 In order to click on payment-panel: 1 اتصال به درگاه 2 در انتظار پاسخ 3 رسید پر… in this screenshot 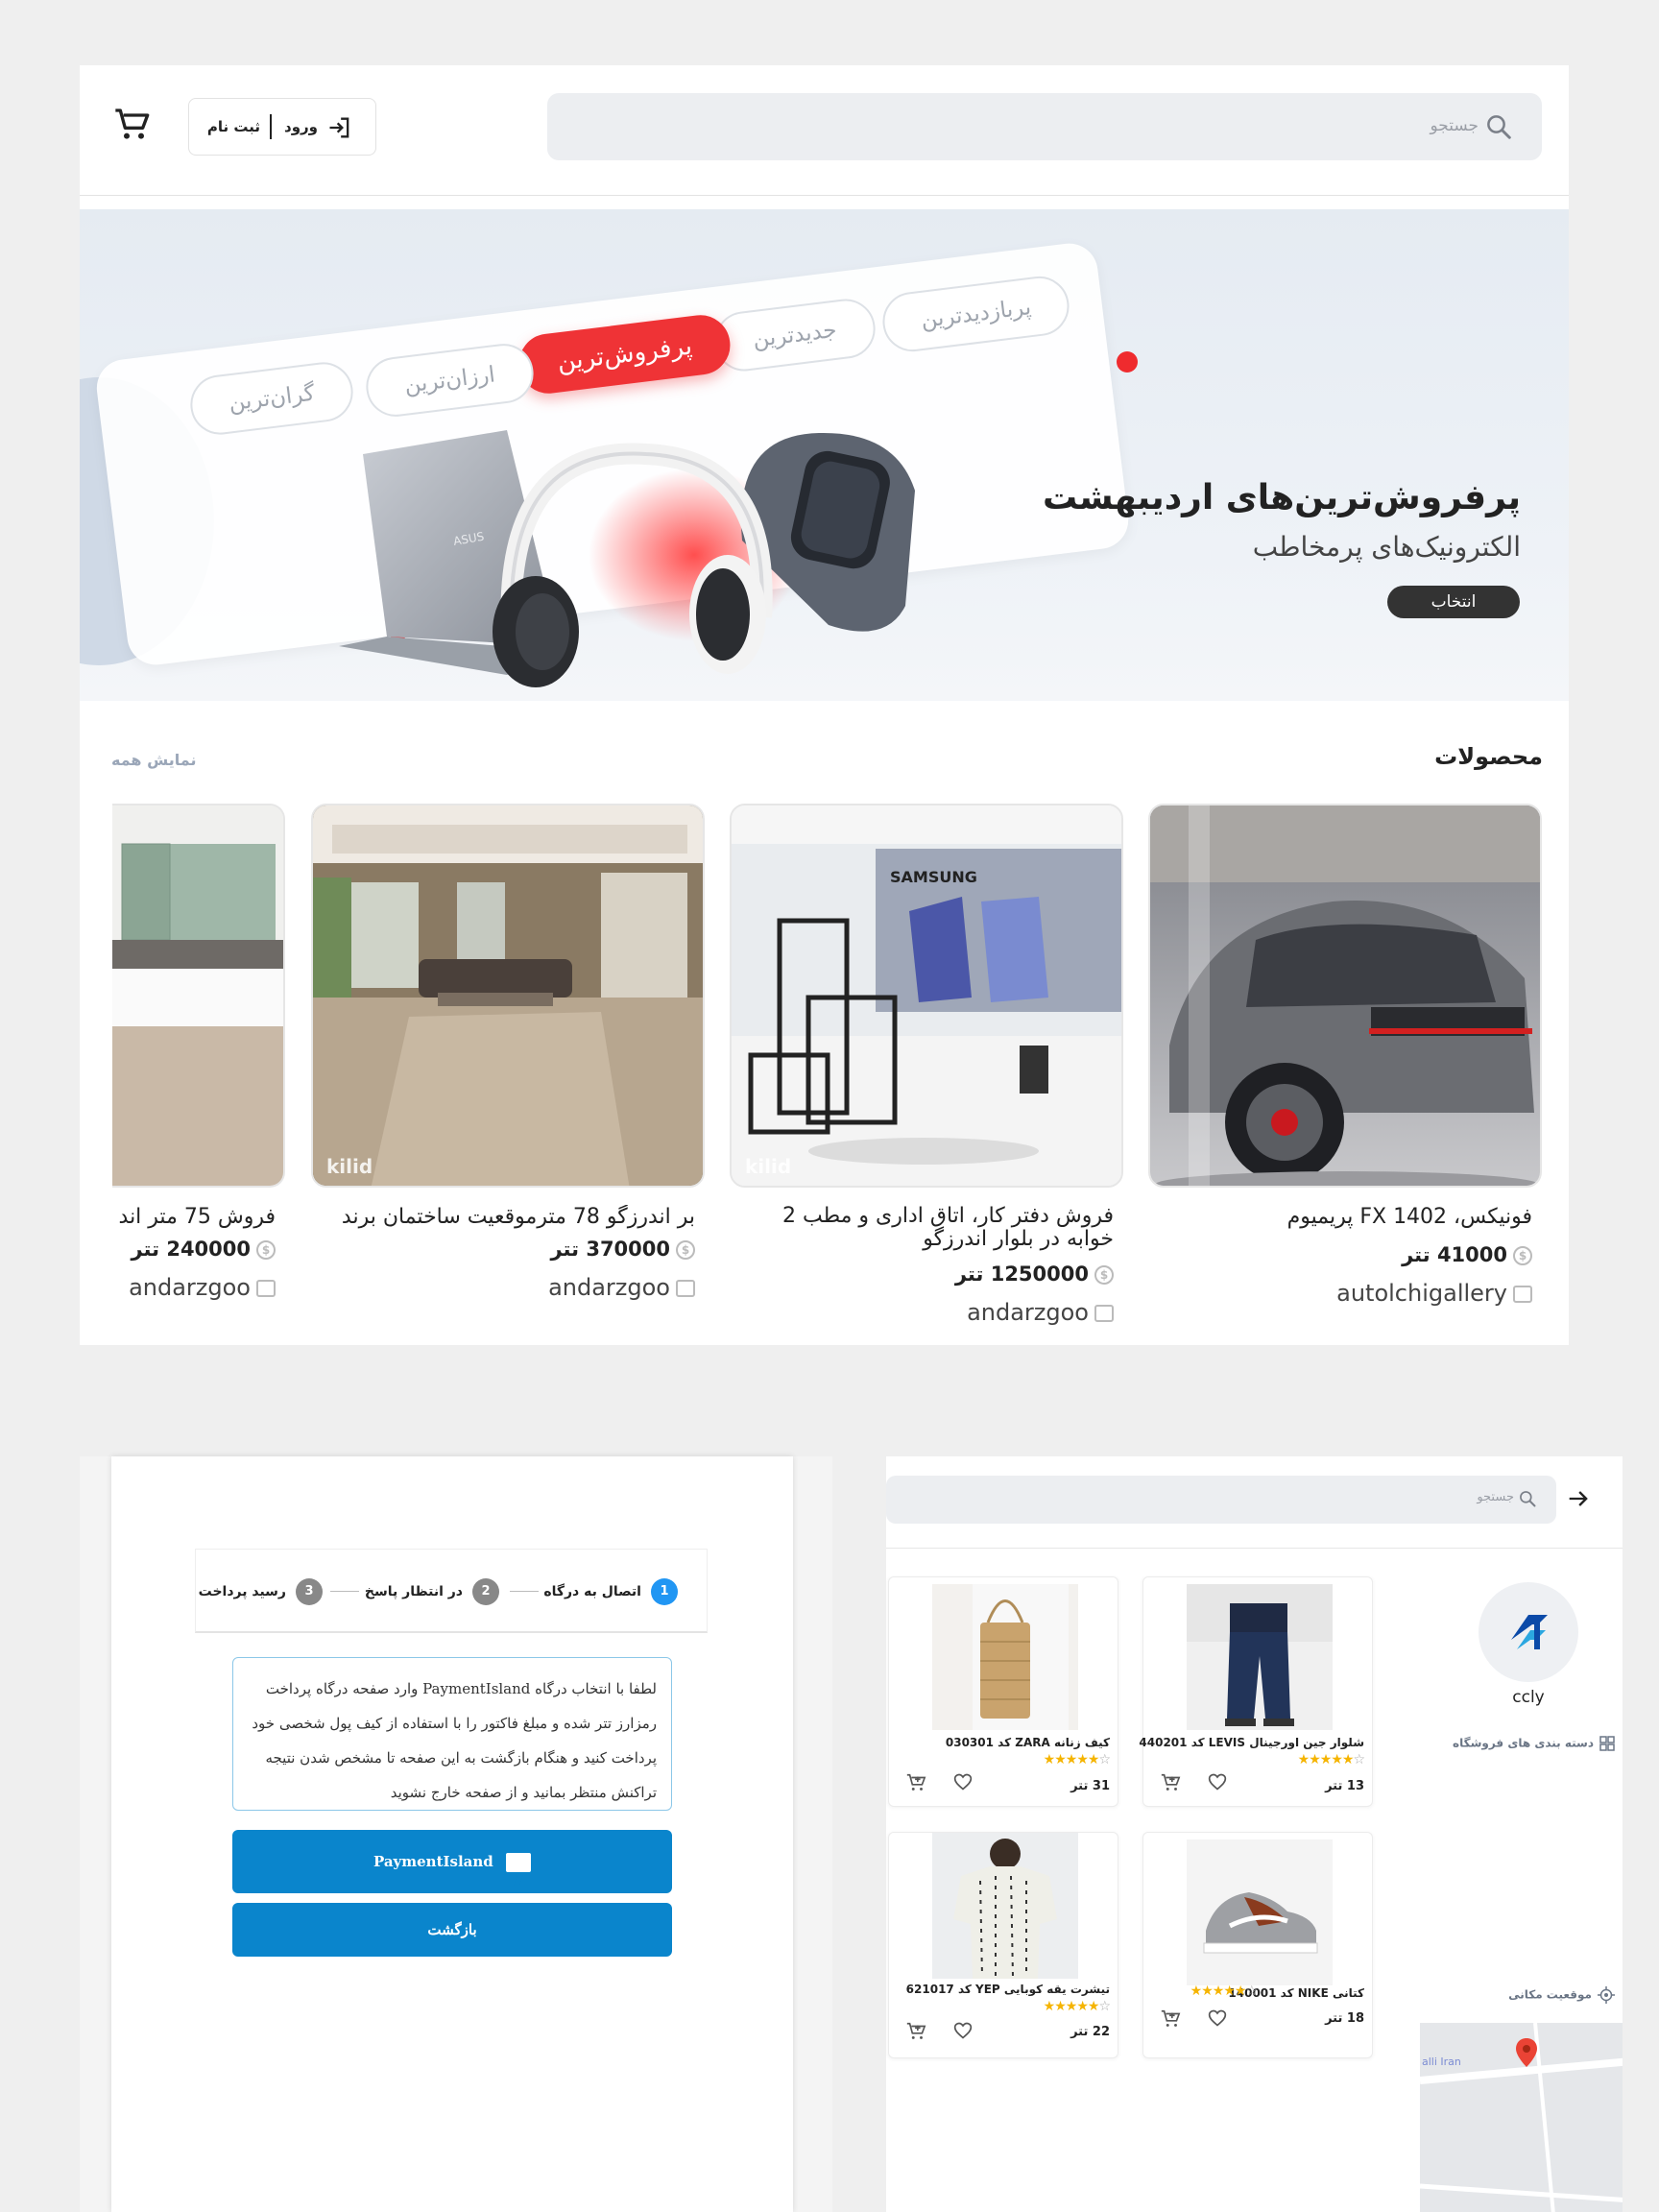, I will do `click(452, 1834)`.